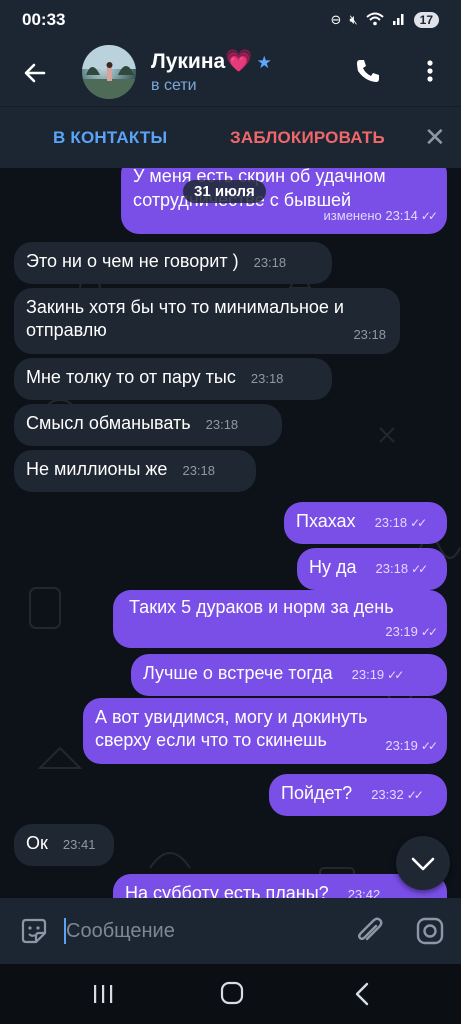 The height and width of the screenshot is (1024, 461). I want to click on home-button, so click(232, 993).